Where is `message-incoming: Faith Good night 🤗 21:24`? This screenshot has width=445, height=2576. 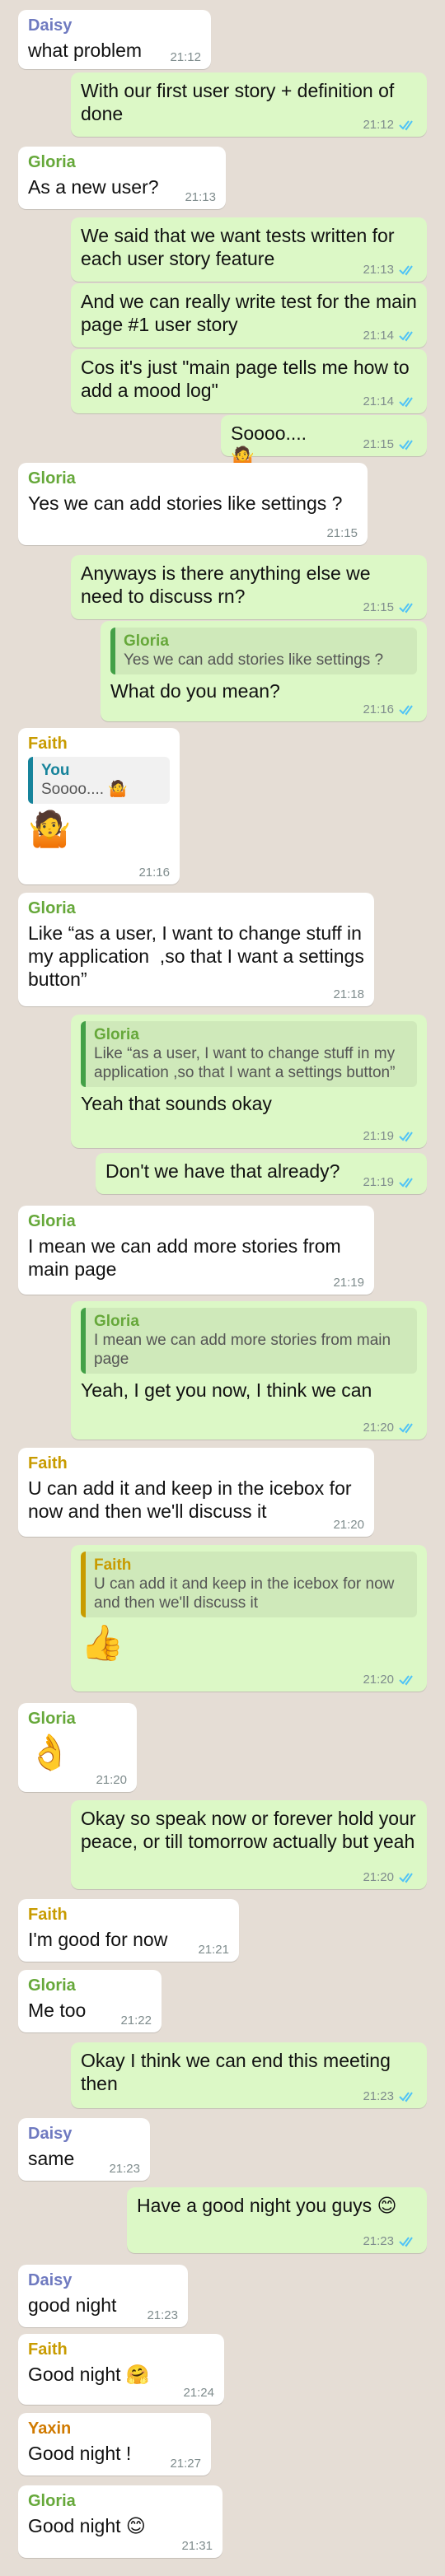
message-incoming: Faith Good night 🤗 21:24 is located at coordinates (121, 2369).